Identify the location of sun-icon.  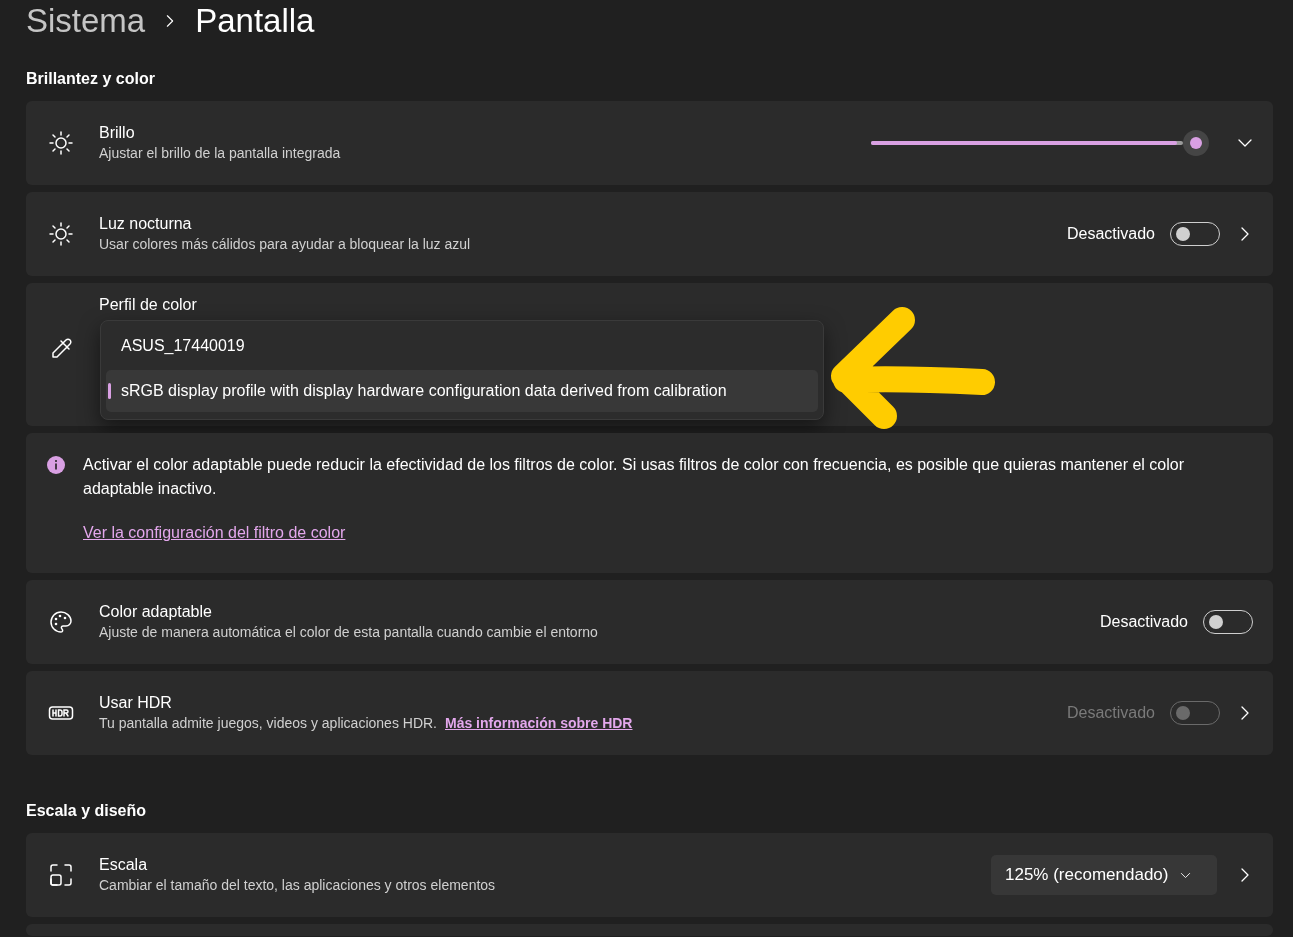
(61, 143).